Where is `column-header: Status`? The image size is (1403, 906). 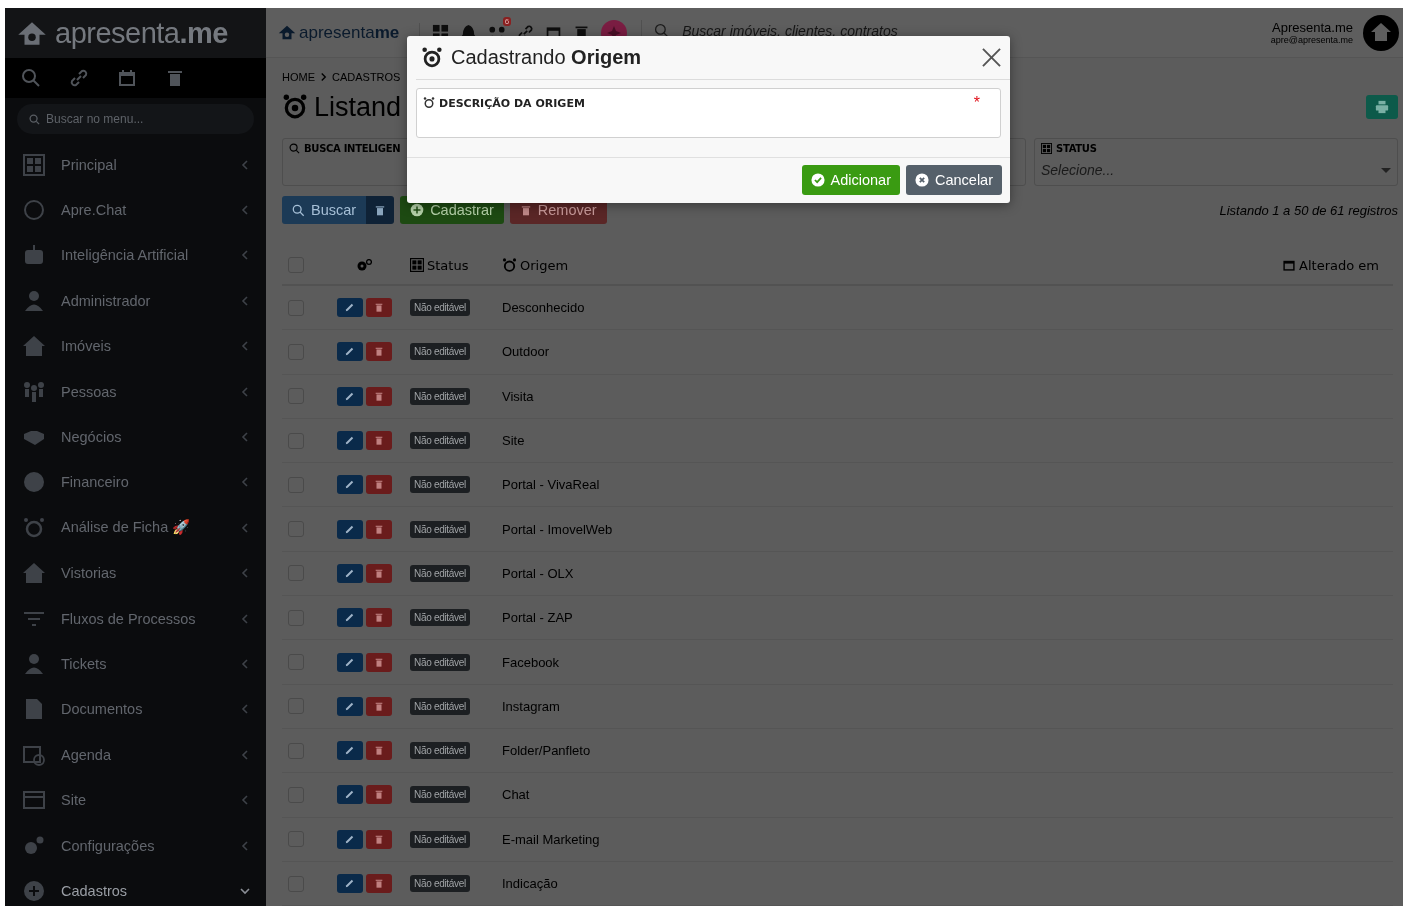
column-header: Status is located at coordinates (456, 265).